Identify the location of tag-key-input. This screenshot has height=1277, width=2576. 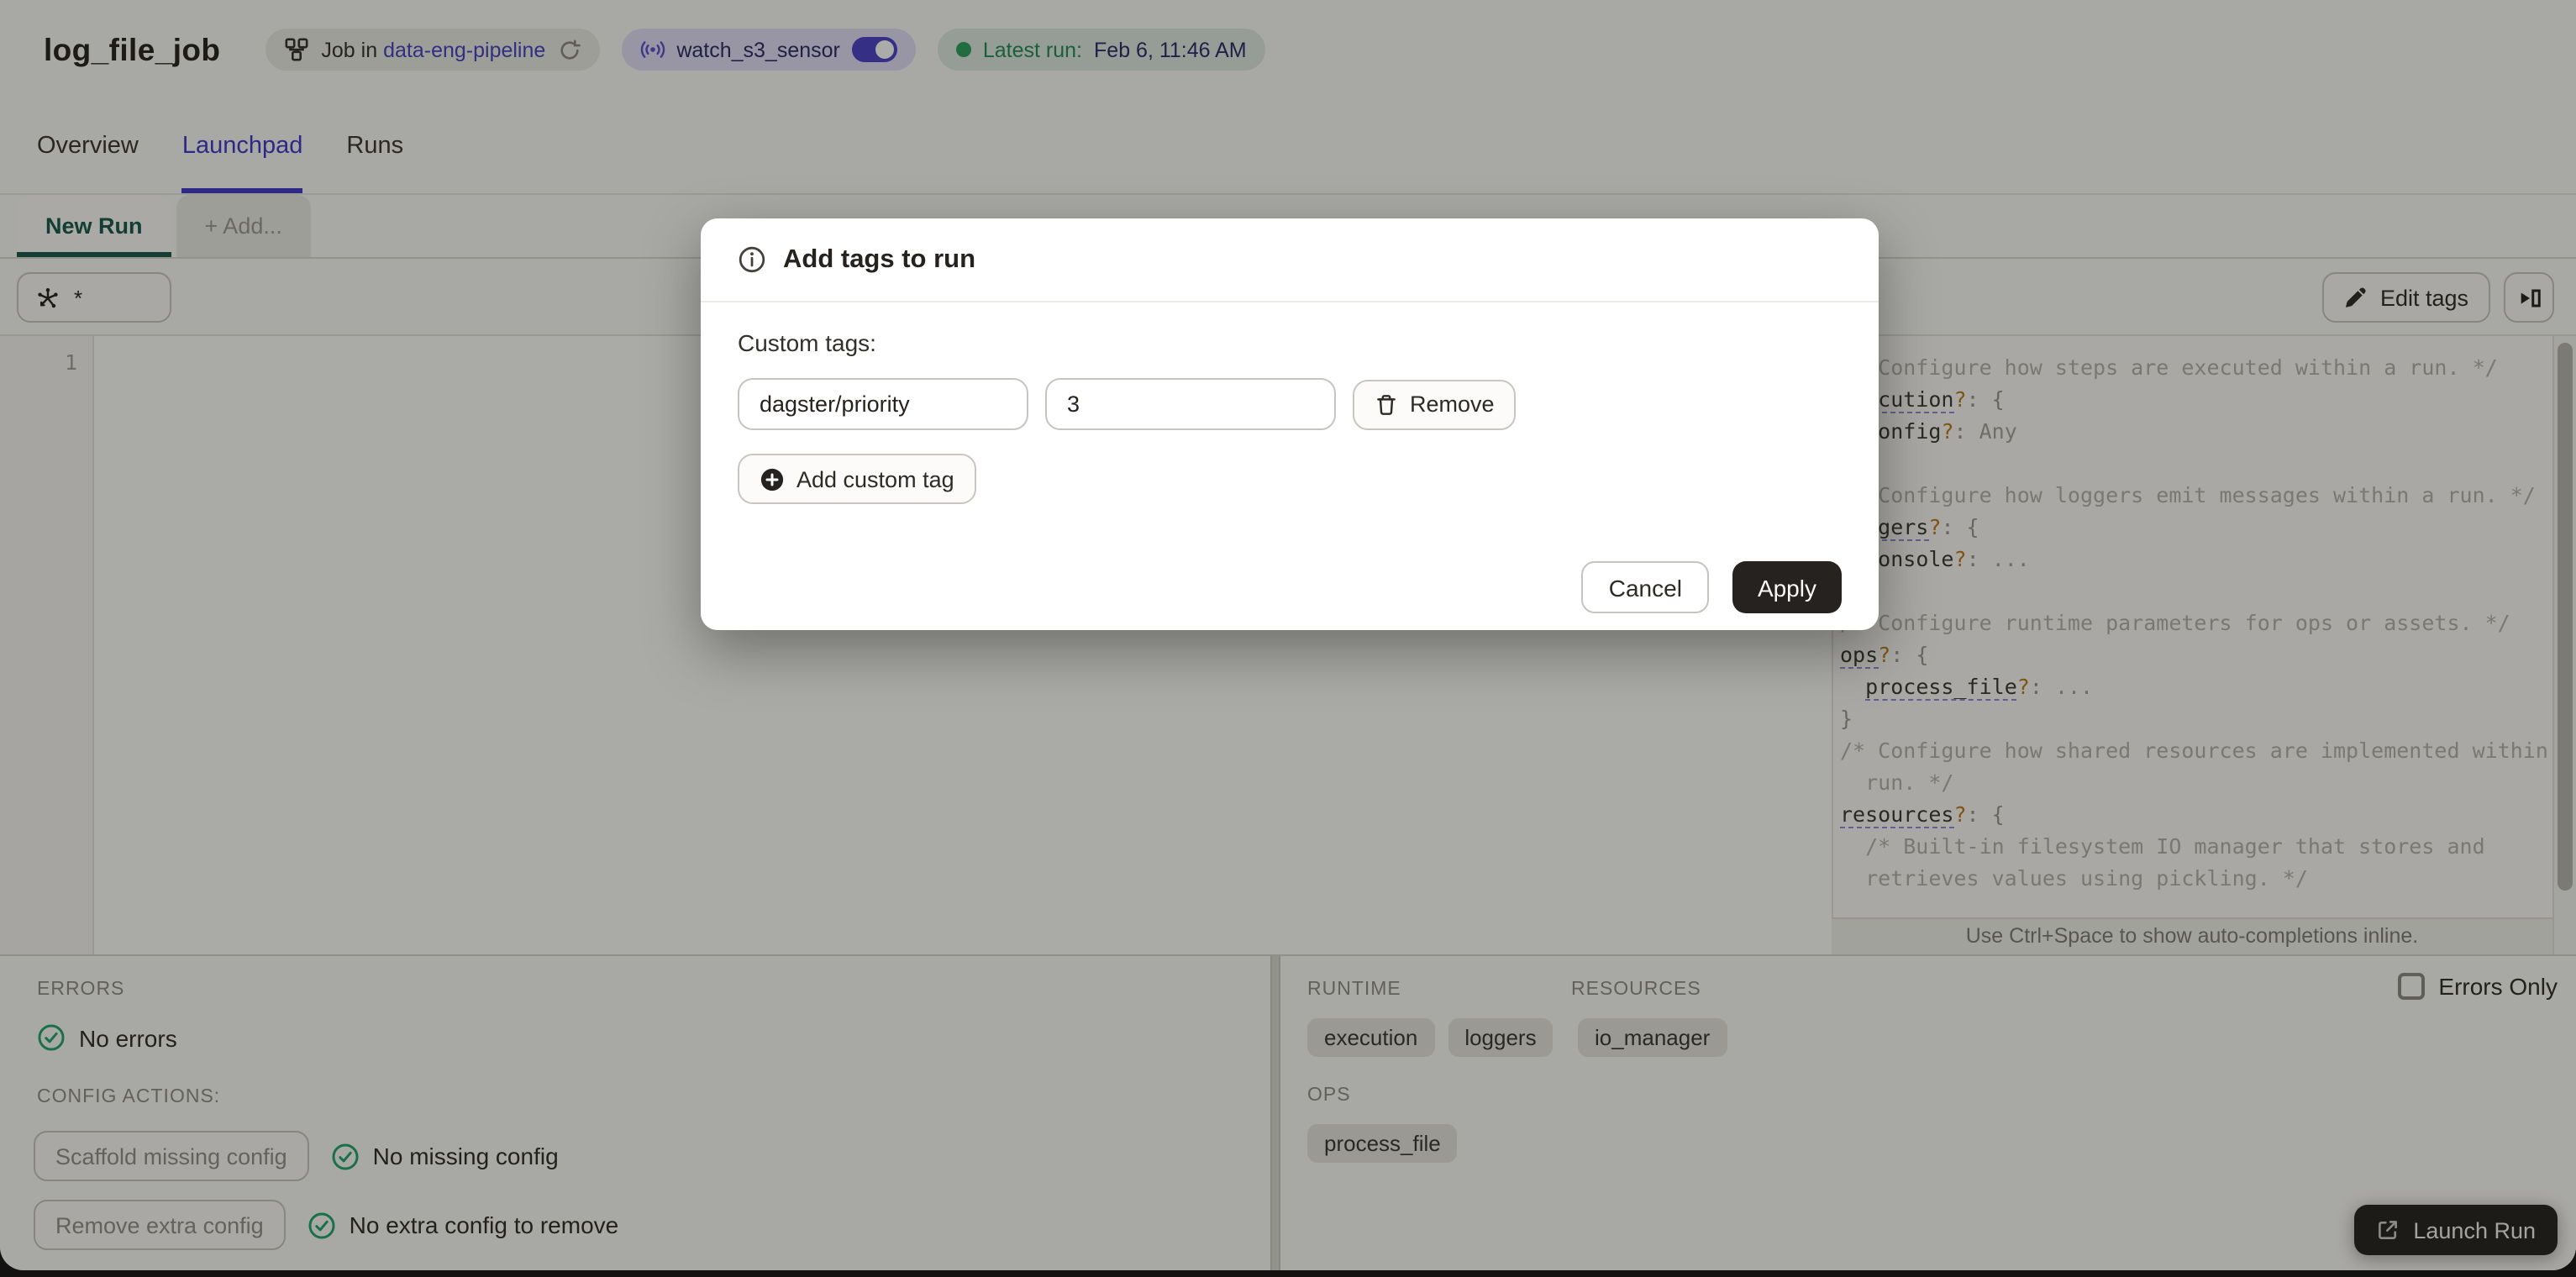
(883, 404).